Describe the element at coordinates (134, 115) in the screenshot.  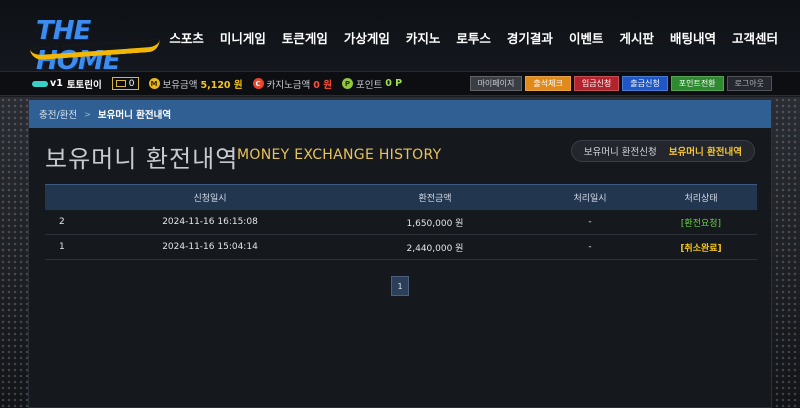
I see `breadcrumb-current: 보유머니 환전내역` at that location.